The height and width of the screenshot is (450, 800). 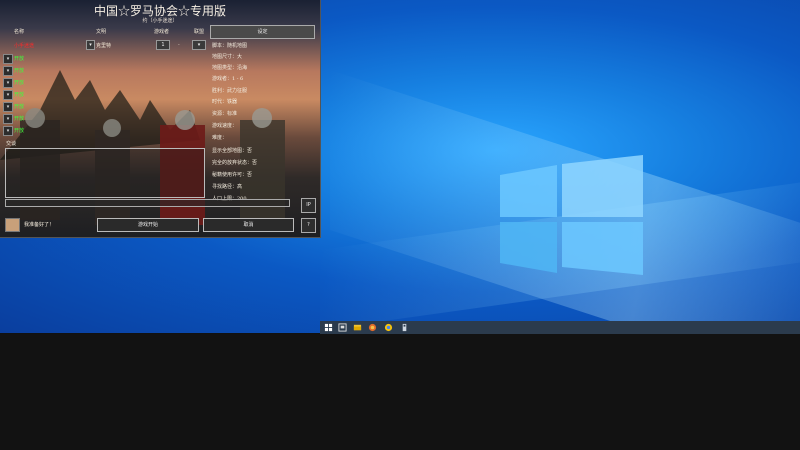 What do you see at coordinates (328, 327) in the screenshot?
I see `windows-start-icon` at bounding box center [328, 327].